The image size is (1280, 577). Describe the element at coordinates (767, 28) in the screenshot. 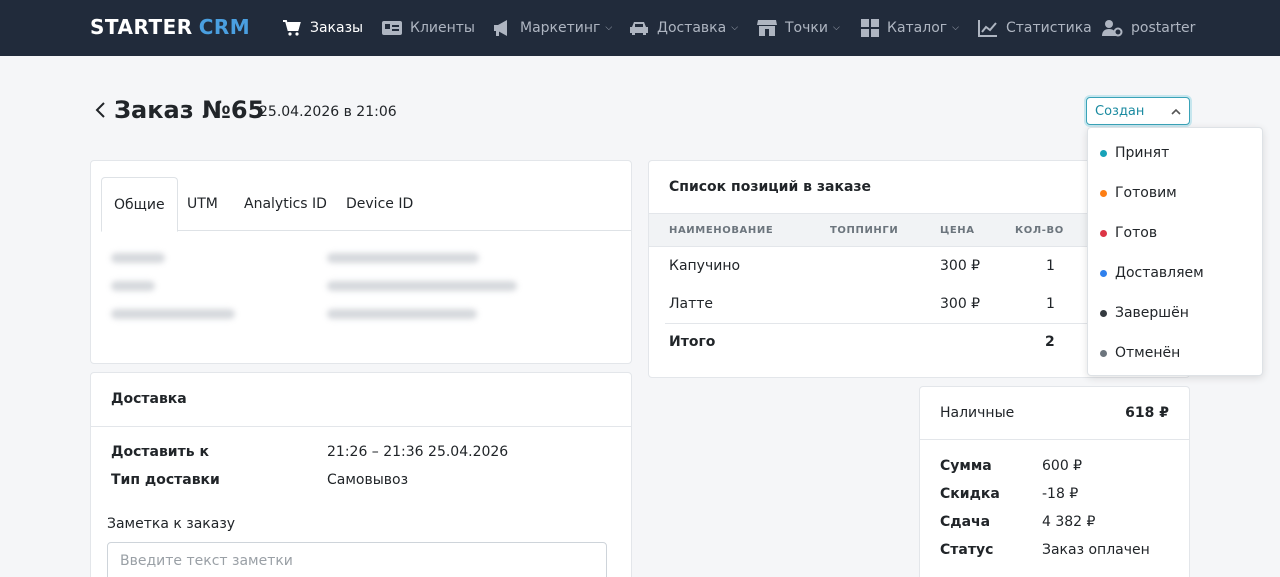

I see `store-icon` at that location.